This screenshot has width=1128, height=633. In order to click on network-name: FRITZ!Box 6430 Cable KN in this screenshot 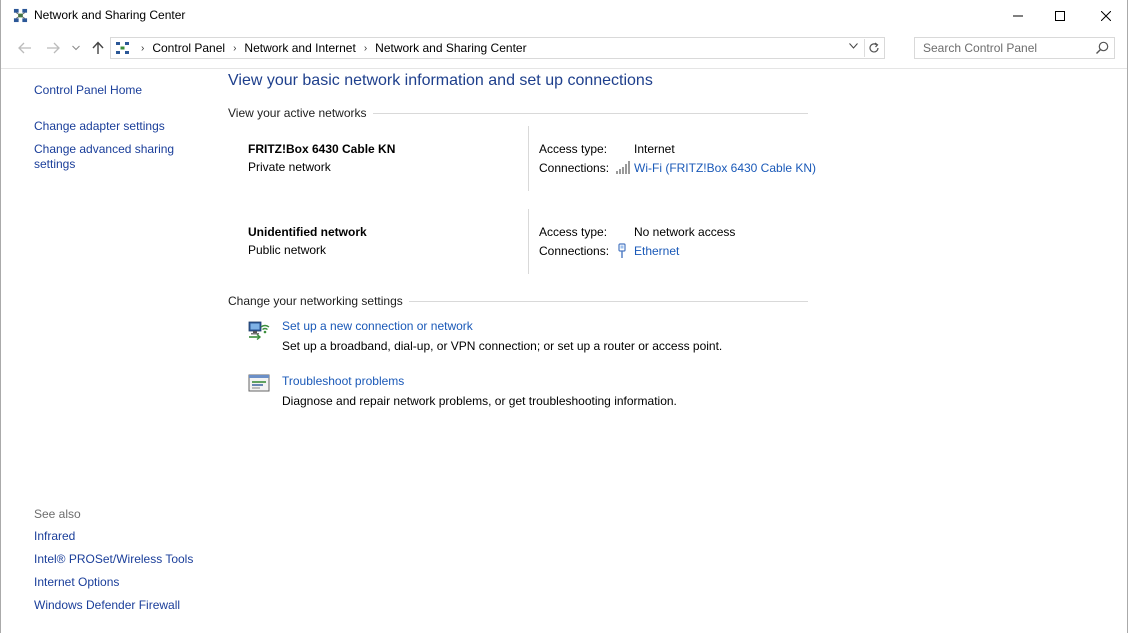, I will do `click(322, 149)`.